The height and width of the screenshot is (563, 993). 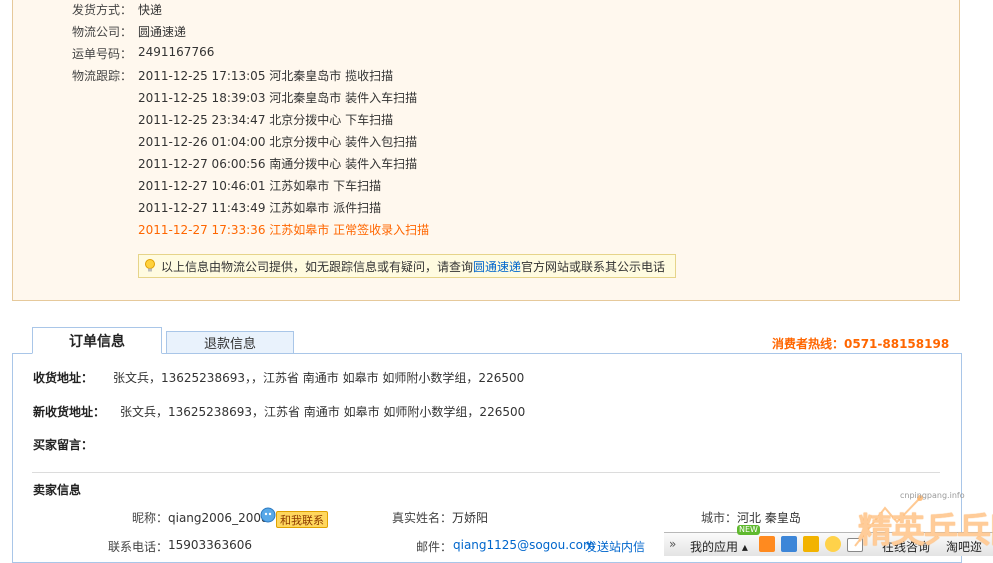 What do you see at coordinates (769, 518) in the screenshot?
I see `seller-city-value: 河北 秦皇岛` at bounding box center [769, 518].